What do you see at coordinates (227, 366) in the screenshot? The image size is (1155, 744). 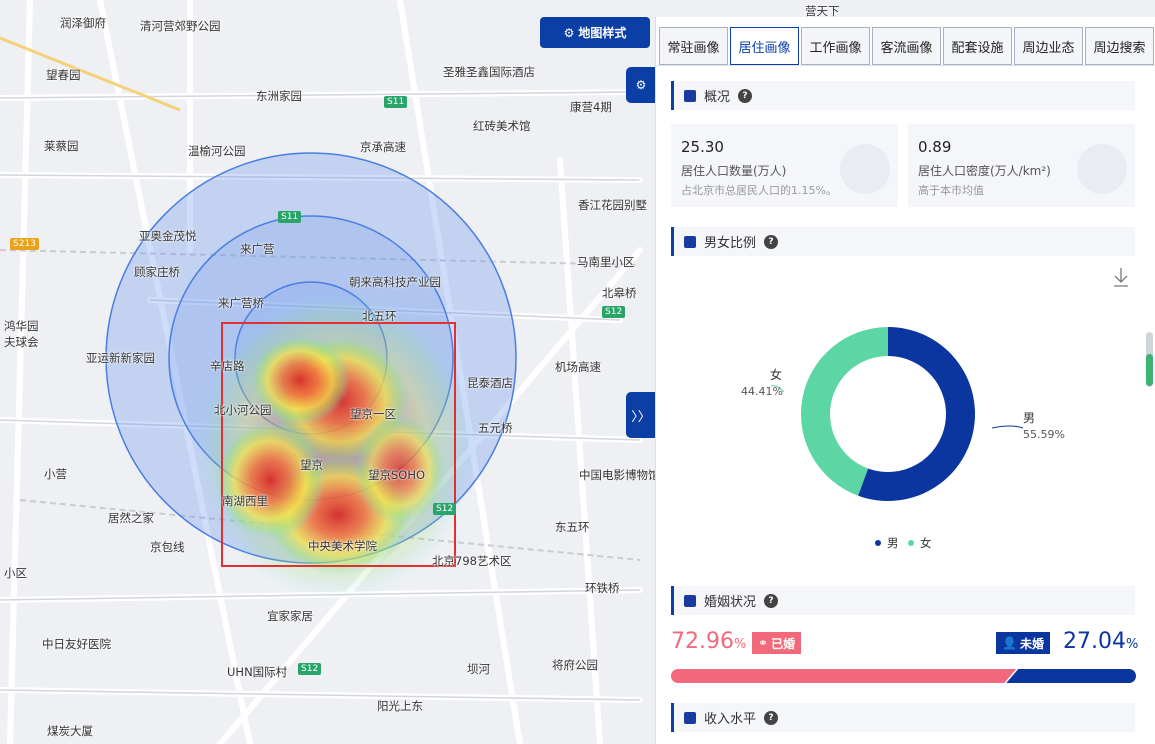 I see `map-label: 辛店路` at bounding box center [227, 366].